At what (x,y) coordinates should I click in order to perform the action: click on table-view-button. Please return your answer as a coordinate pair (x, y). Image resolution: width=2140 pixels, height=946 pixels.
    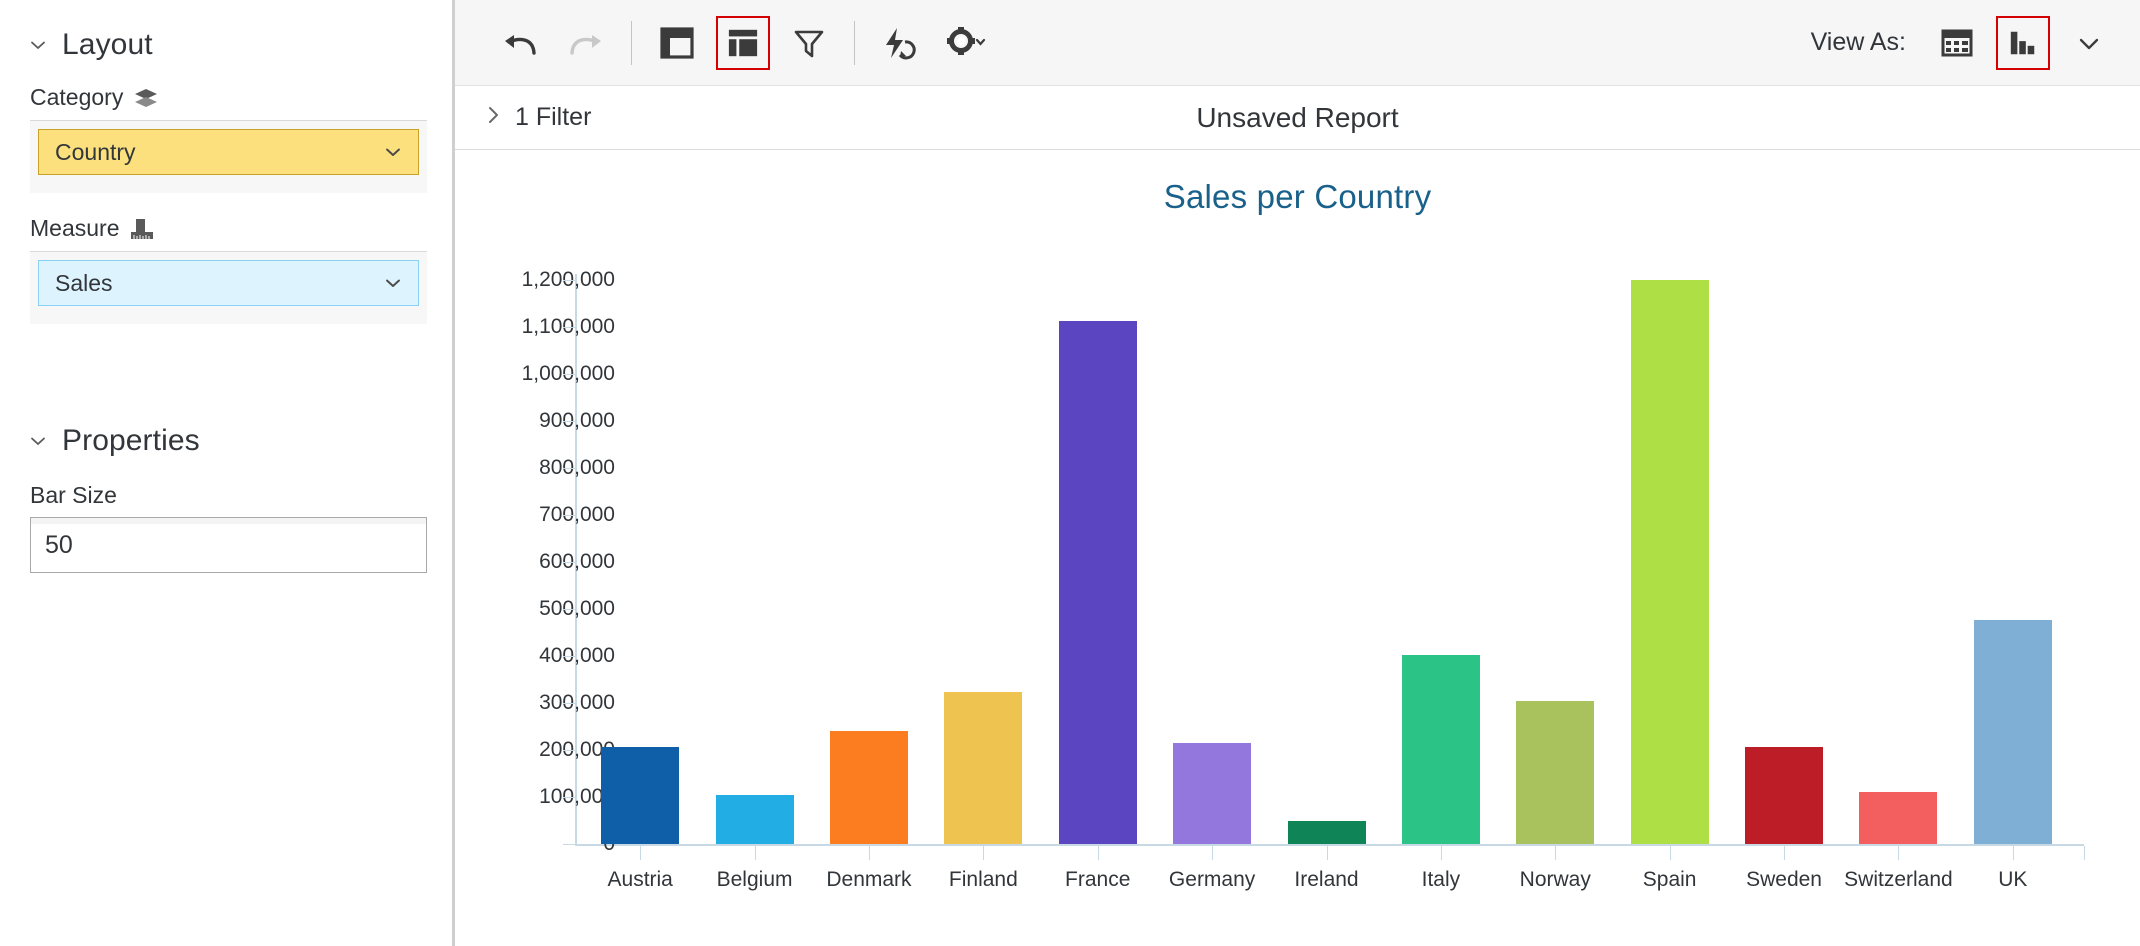
    Looking at the image, I should click on (1957, 43).